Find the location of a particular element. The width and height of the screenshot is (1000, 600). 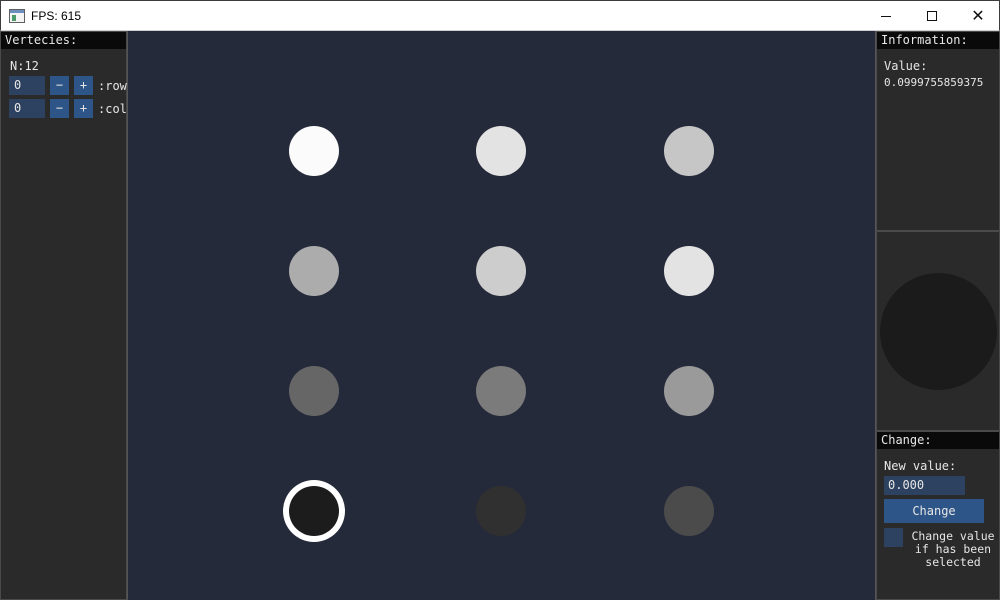

col-decrement-button: − is located at coordinates (59, 108).